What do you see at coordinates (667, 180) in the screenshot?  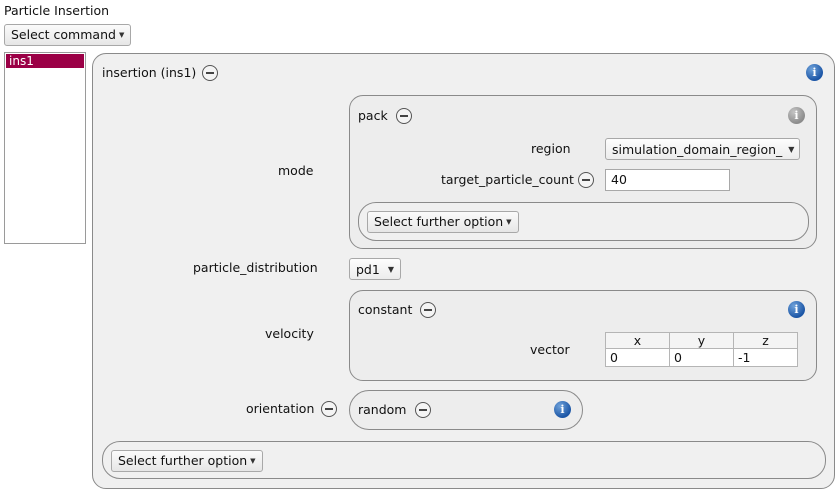 I see `target-particle-count-input: 40` at bounding box center [667, 180].